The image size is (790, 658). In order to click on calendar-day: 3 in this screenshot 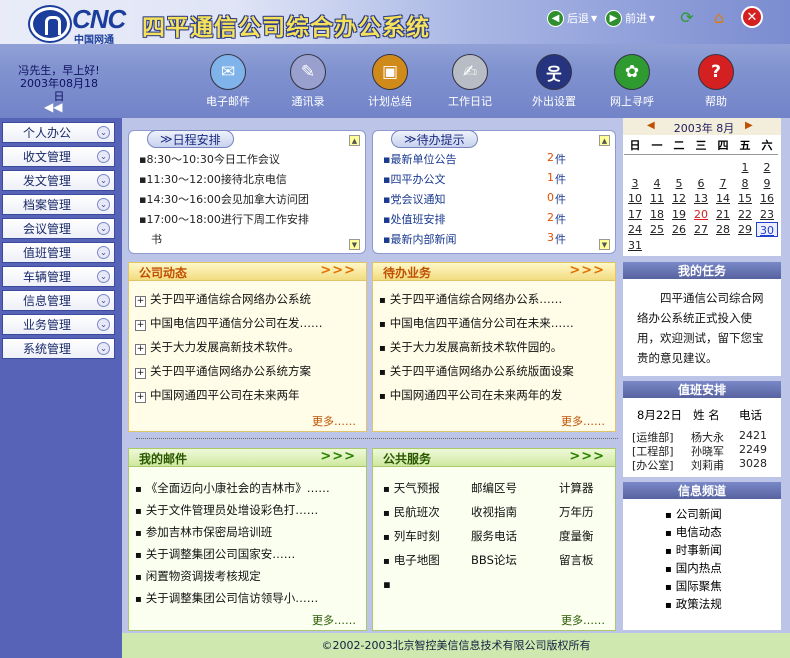, I will do `click(635, 183)`.